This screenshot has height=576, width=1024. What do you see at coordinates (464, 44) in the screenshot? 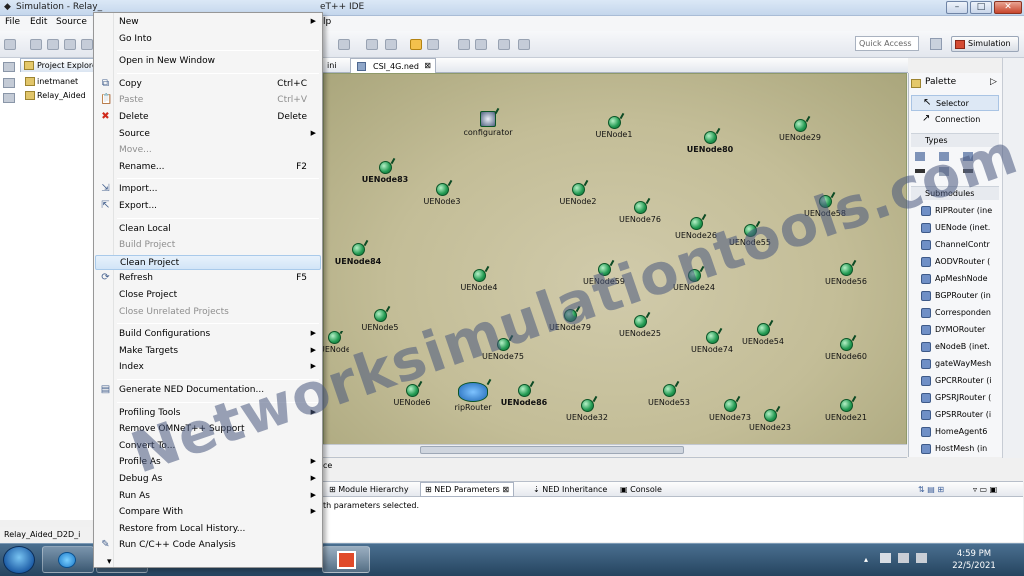
I see `undo-icon` at bounding box center [464, 44].